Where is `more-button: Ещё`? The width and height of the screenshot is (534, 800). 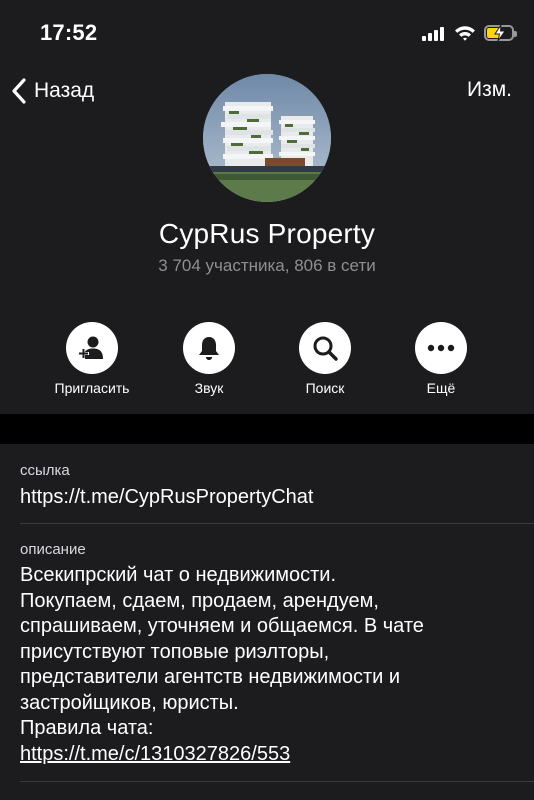 more-button: Ещё is located at coordinates (441, 359).